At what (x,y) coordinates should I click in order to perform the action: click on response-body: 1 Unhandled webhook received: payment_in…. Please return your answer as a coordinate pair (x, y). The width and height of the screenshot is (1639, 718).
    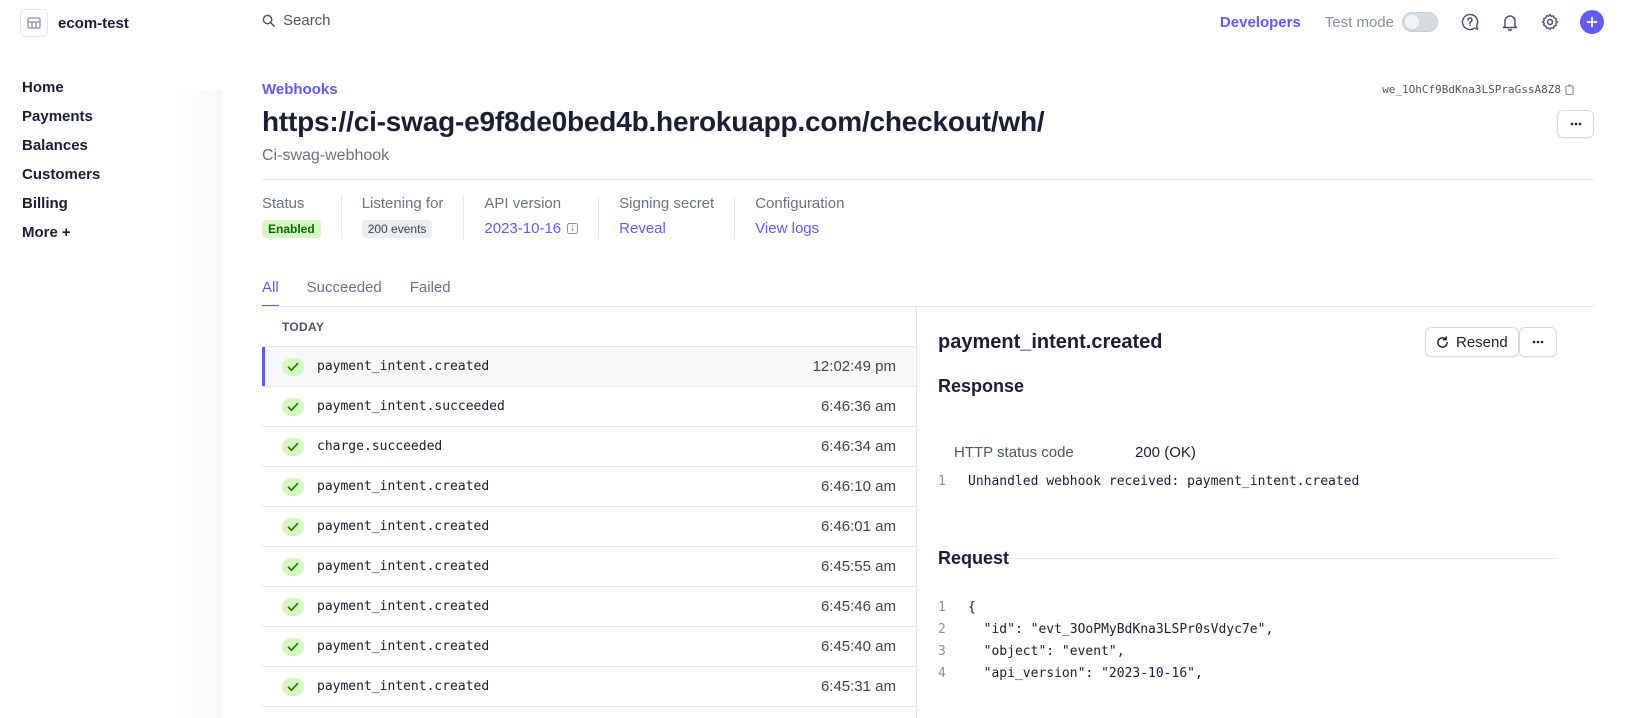
    Looking at the image, I should click on (1148, 481).